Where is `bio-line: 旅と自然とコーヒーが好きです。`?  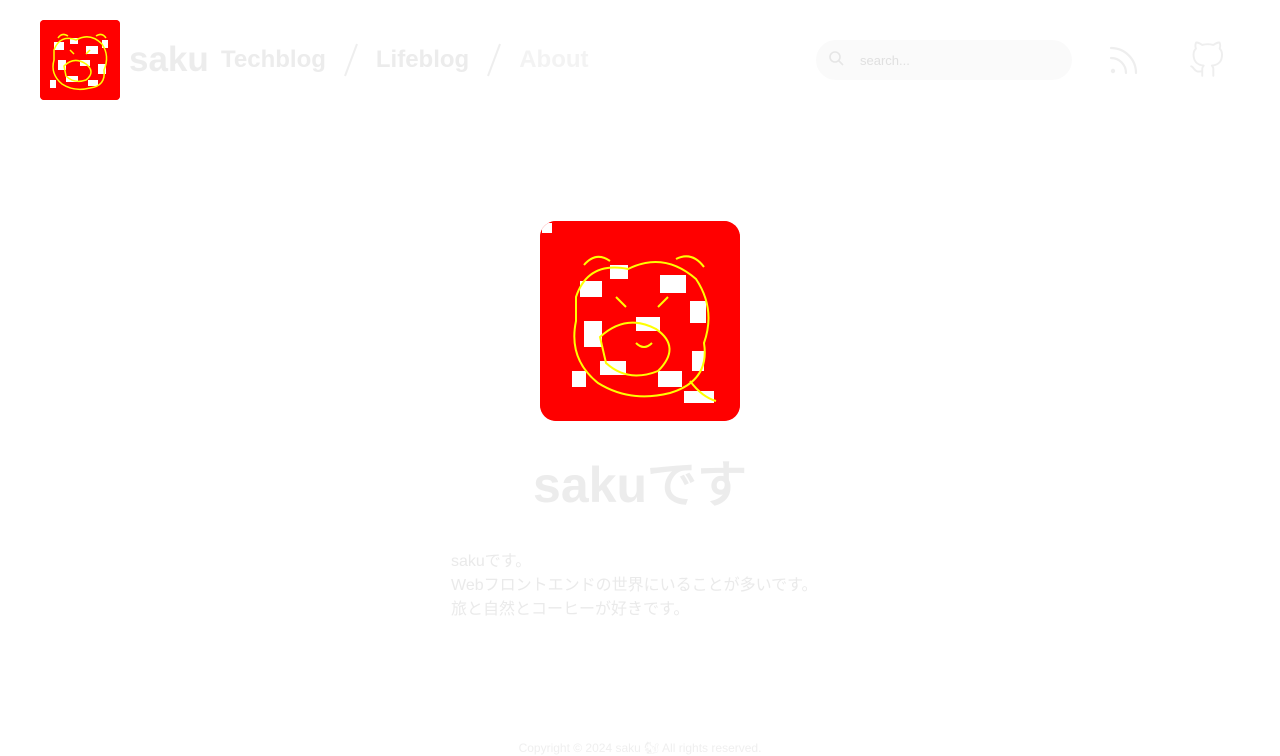 bio-line: 旅と自然とコーヒーが好きです。 is located at coordinates (570, 609).